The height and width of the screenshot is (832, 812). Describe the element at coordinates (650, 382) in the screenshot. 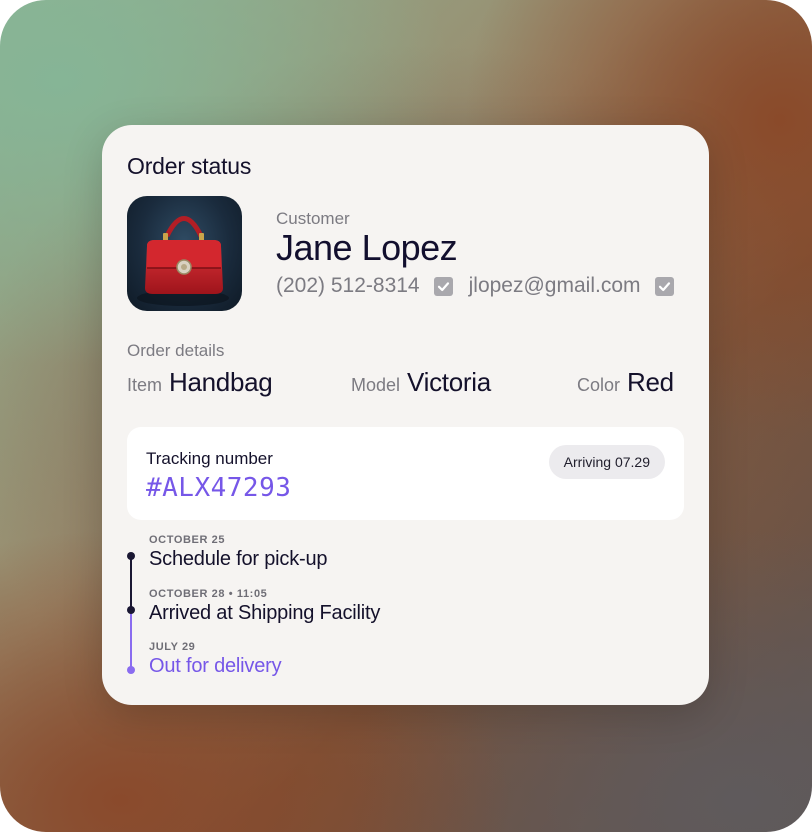

I see `detail-value: Red` at that location.